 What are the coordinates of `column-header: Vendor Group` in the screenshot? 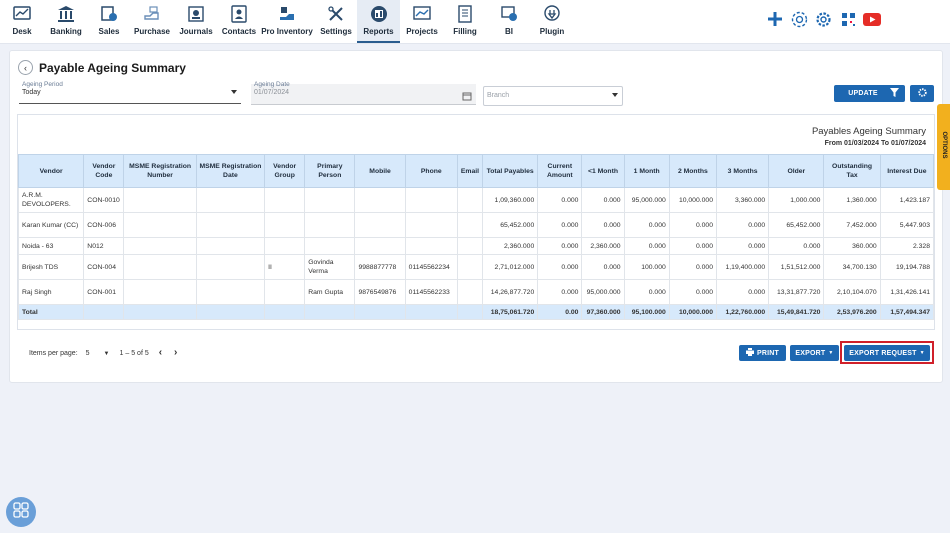 It's located at (285, 171).